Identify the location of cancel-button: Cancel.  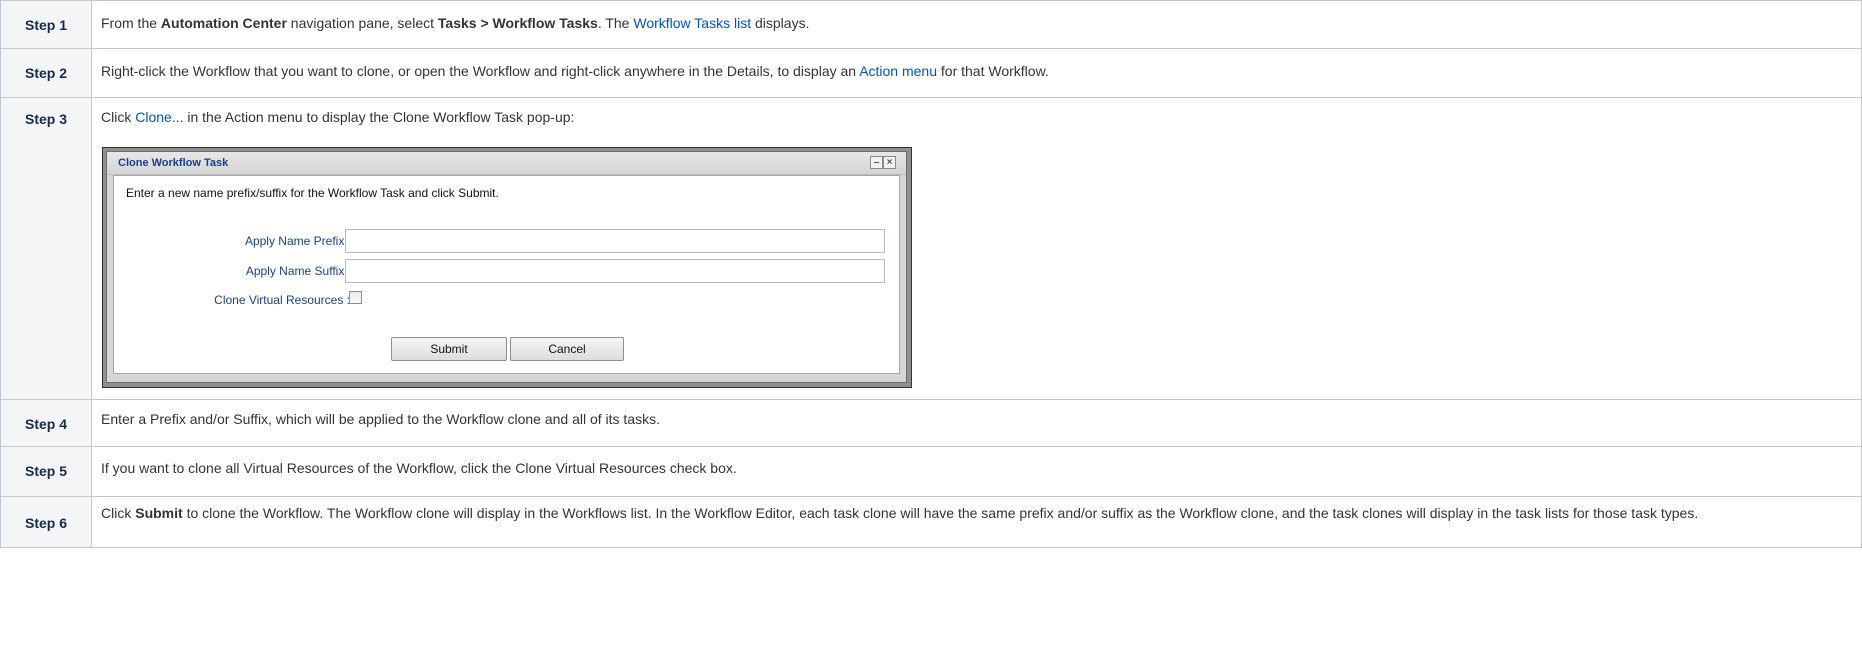
(567, 349).